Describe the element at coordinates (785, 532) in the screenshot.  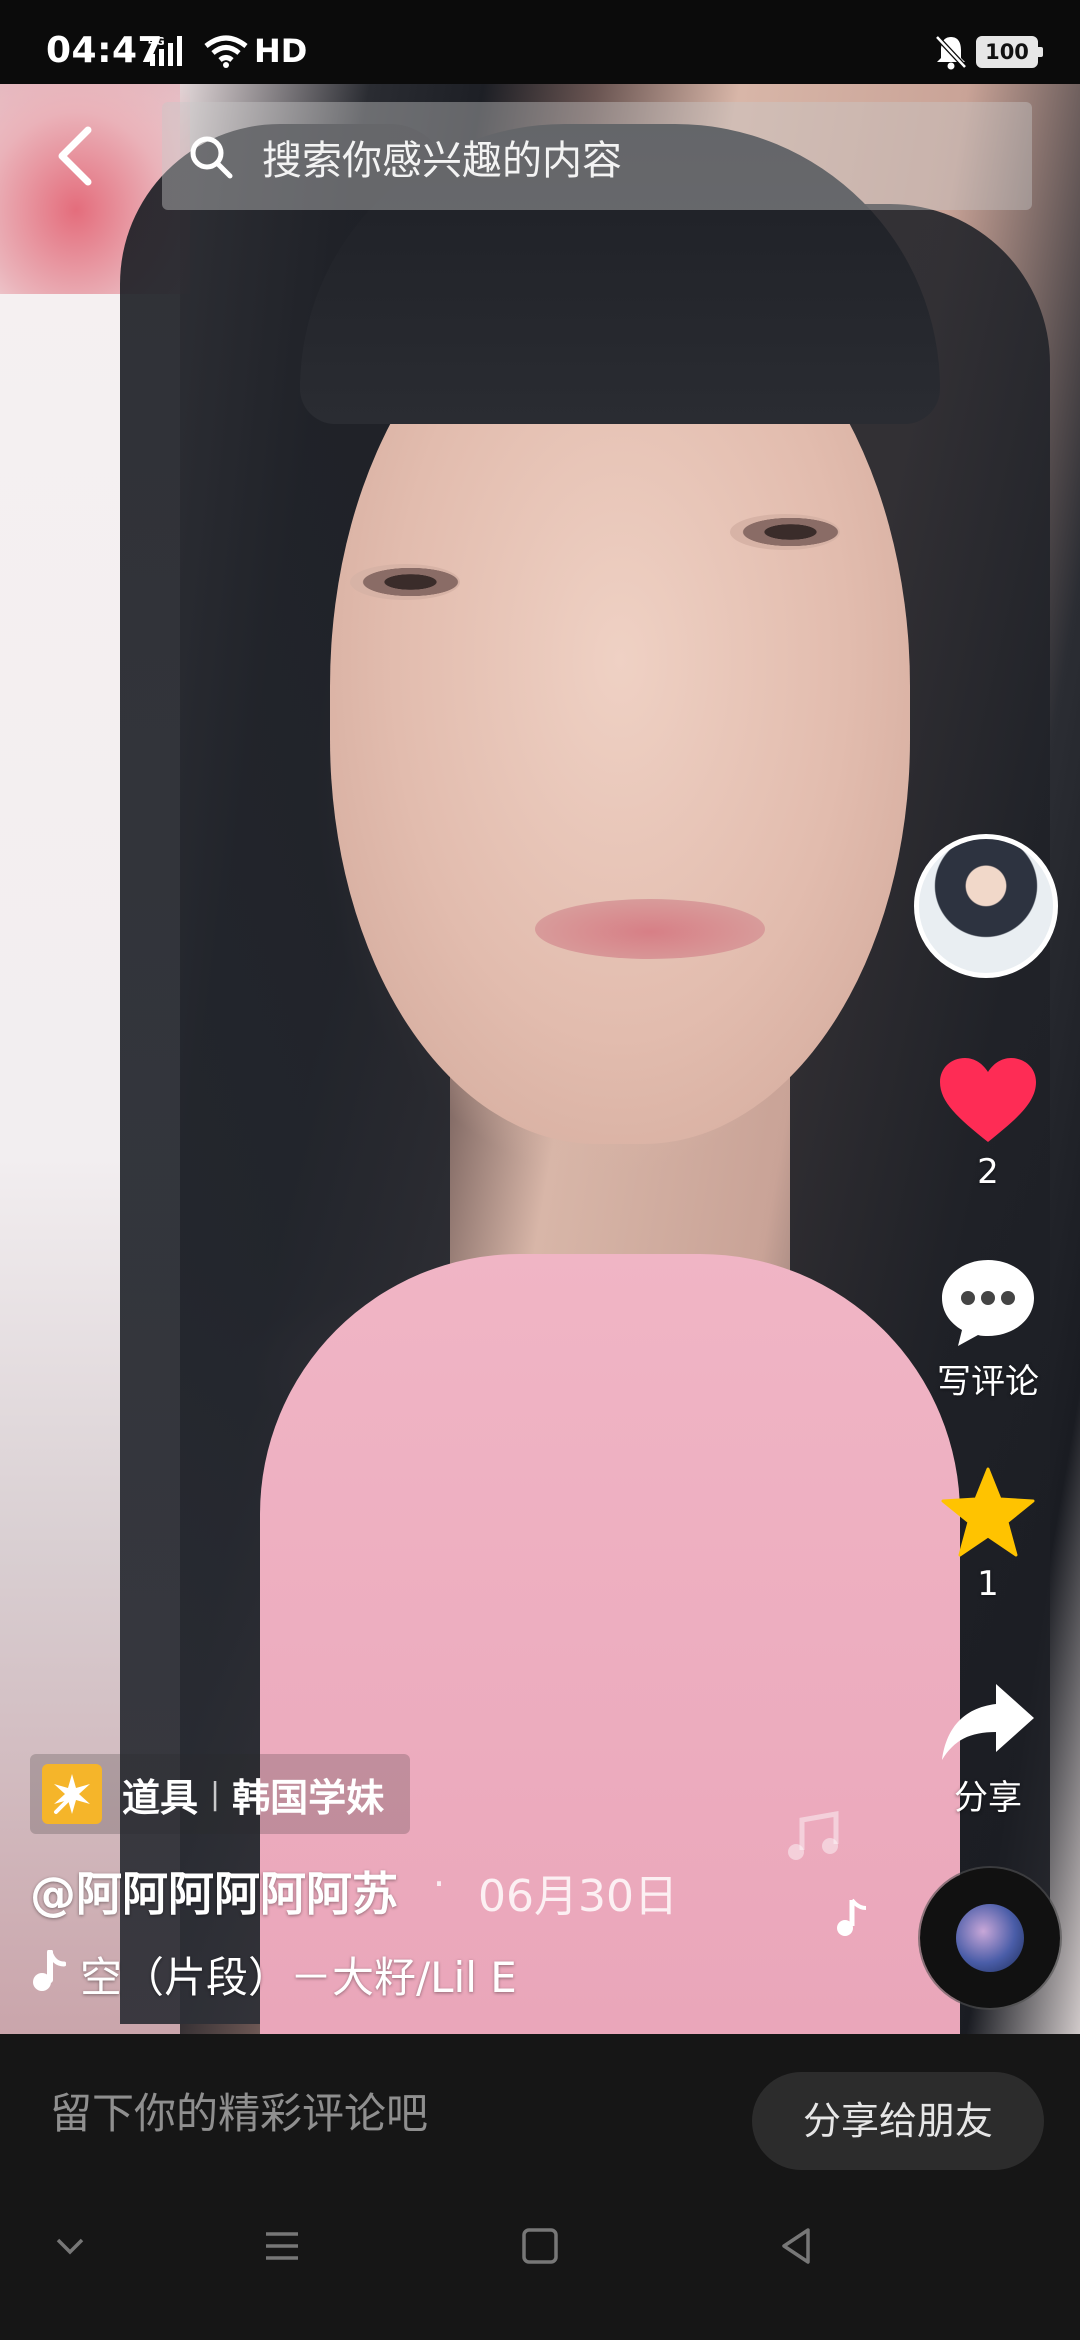
I see `video-subject-eye-right` at that location.